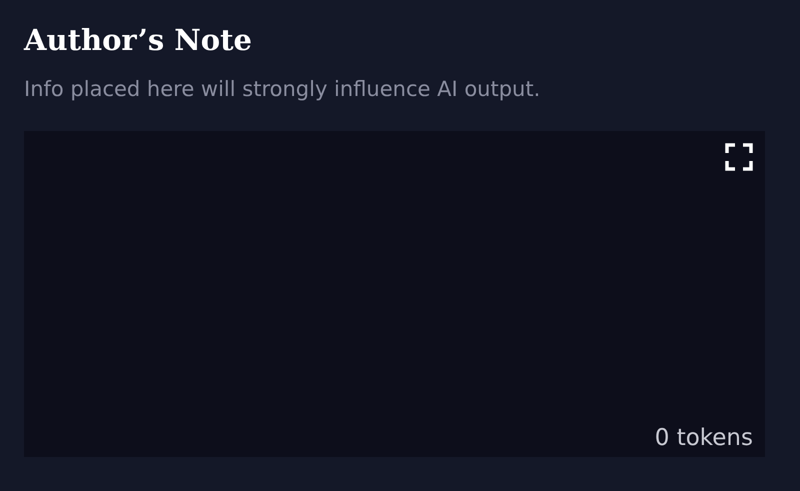  Describe the element at coordinates (703, 438) in the screenshot. I see `token-count: 0 tokens` at that location.